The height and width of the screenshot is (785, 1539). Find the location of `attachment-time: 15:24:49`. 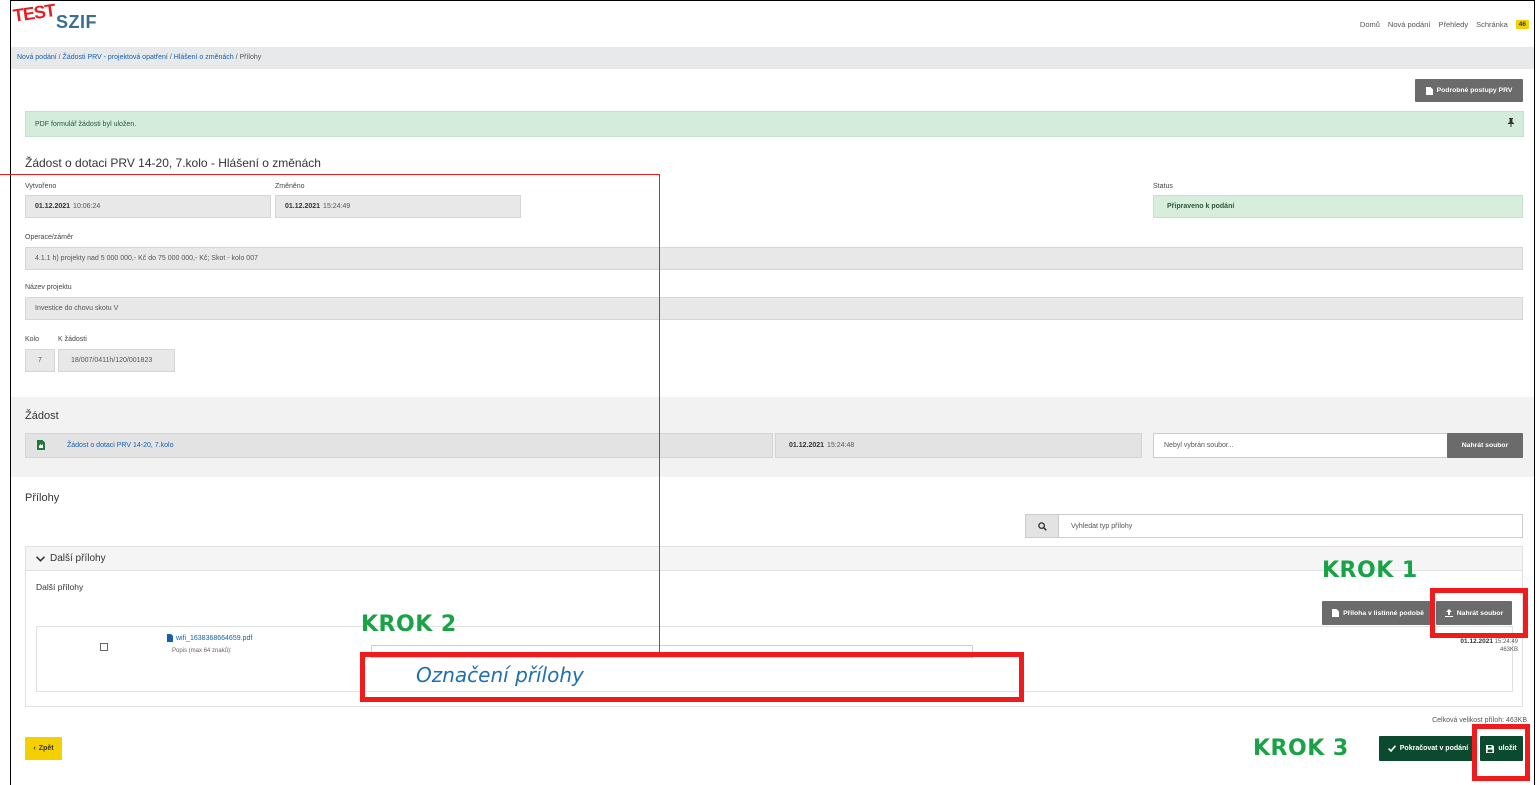

attachment-time: 15:24:49 is located at coordinates (1506, 642).